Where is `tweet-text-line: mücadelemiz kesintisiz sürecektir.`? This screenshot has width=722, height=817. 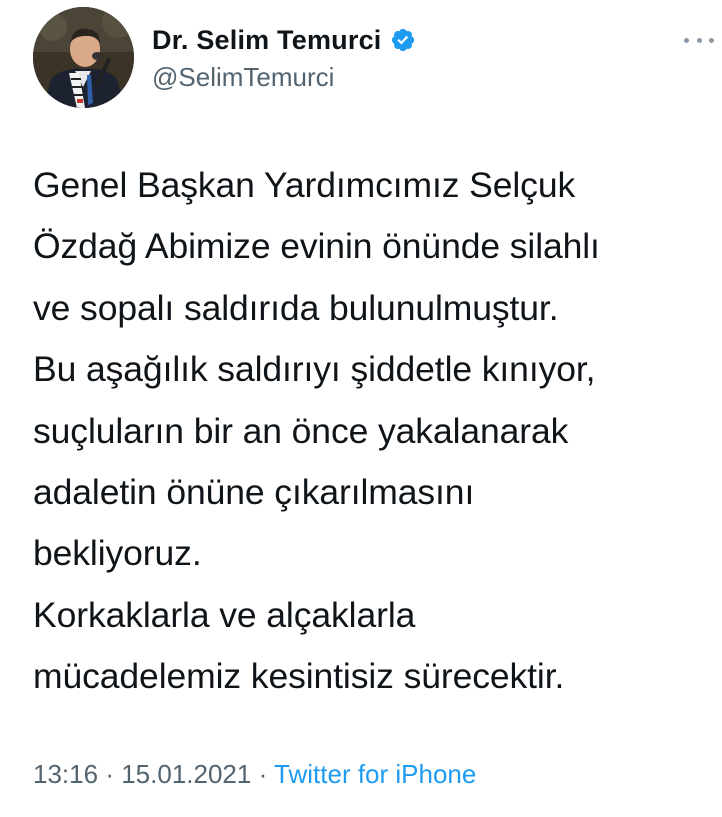 tweet-text-line: mücadelemiz kesintisiz sürecektir. is located at coordinates (299, 676).